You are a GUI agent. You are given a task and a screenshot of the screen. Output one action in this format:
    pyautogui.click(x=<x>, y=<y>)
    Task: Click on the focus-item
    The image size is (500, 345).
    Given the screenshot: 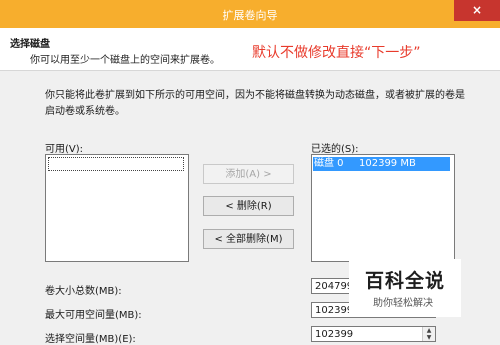 What is the action you would take?
    pyautogui.click(x=116, y=164)
    